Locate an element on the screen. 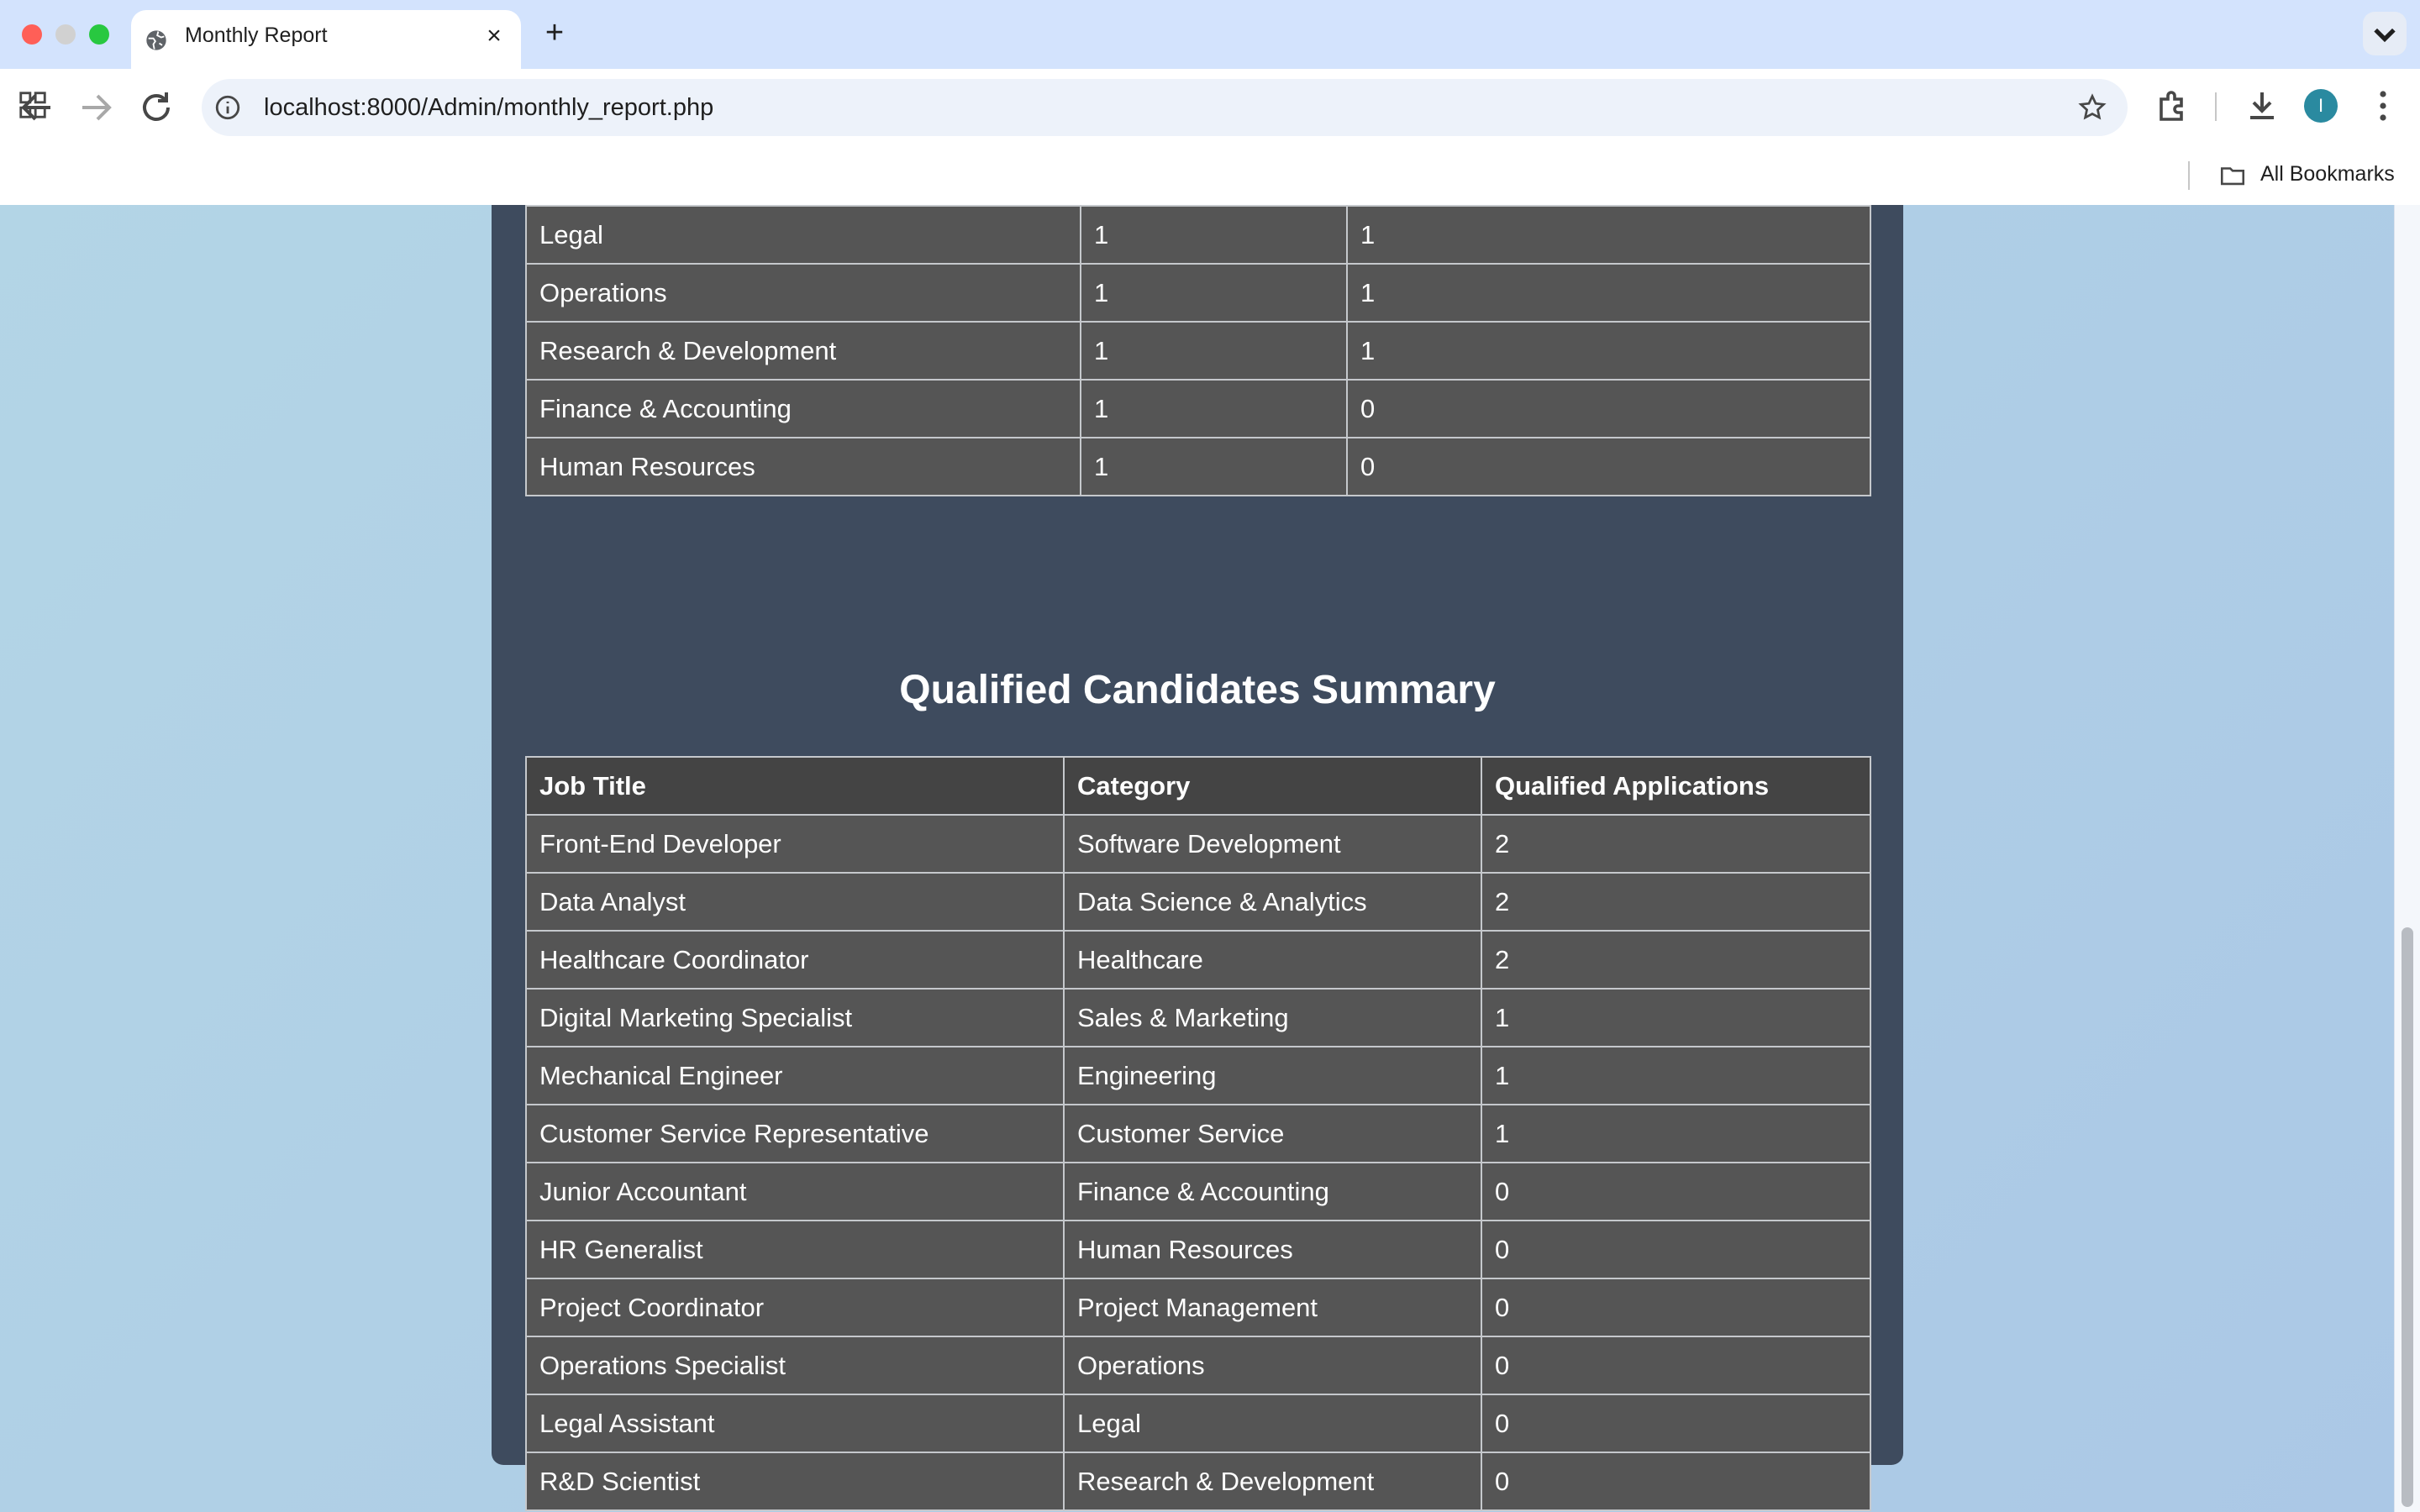  table-cell: Engineering is located at coordinates (1272, 1075).